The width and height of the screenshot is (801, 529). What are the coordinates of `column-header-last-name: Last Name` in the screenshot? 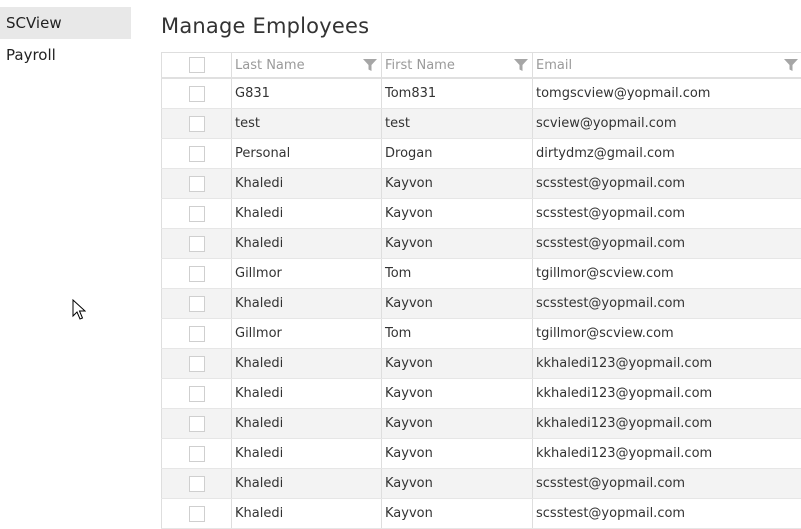 It's located at (307, 66).